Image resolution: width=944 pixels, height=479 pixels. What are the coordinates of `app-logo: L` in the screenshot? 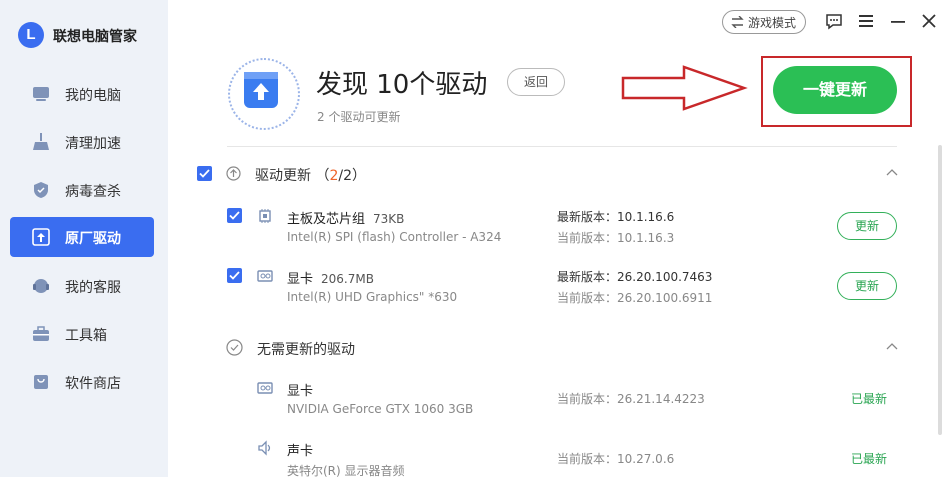 It's located at (31, 35).